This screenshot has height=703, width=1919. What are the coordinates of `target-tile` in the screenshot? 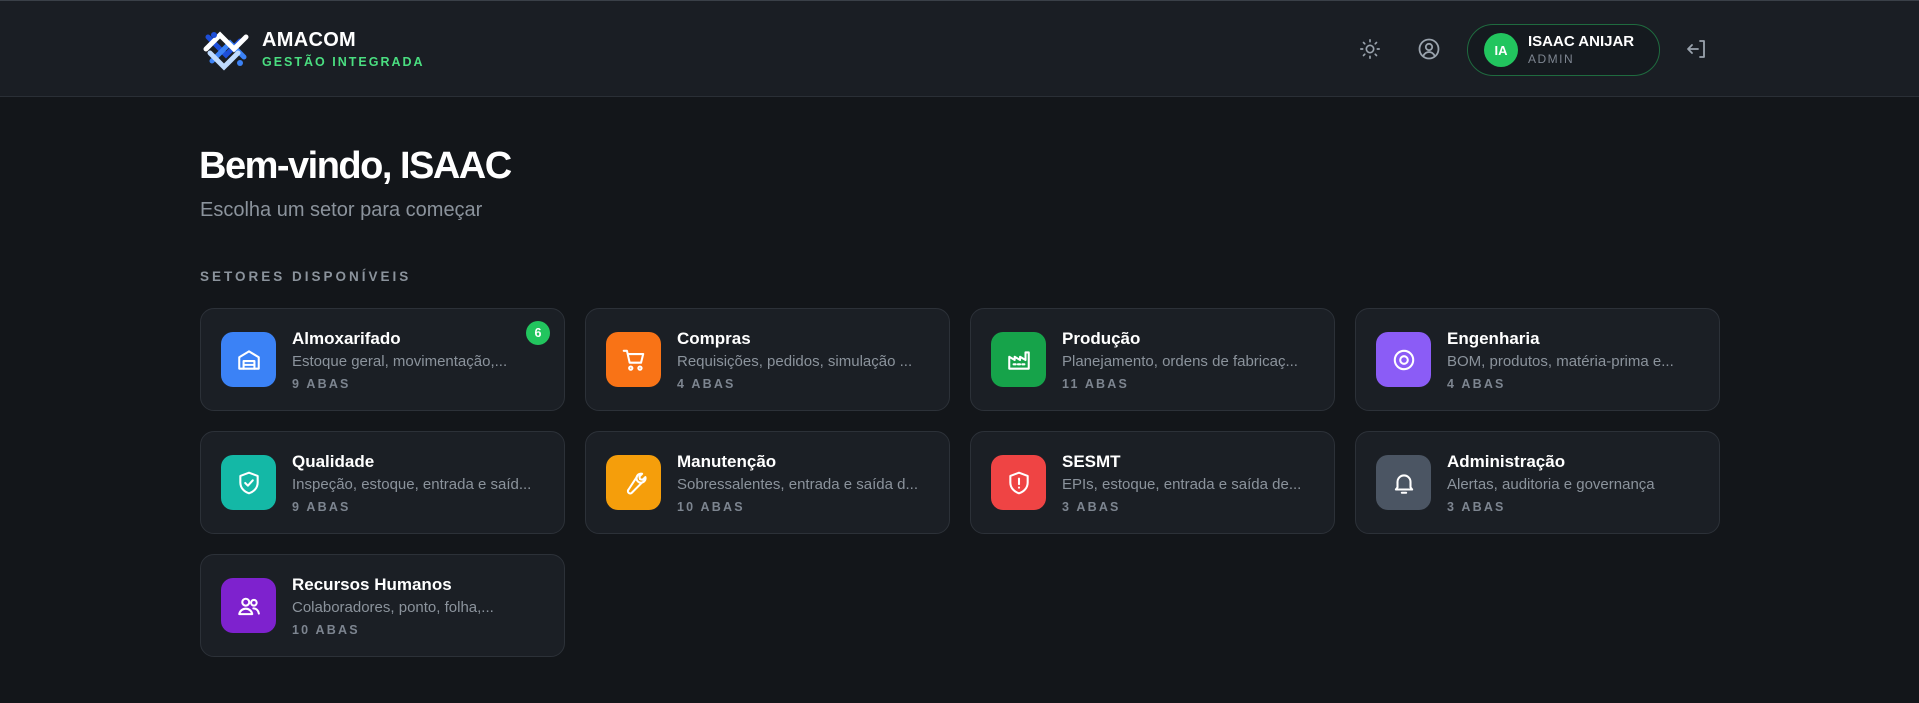 It's located at (1403, 359).